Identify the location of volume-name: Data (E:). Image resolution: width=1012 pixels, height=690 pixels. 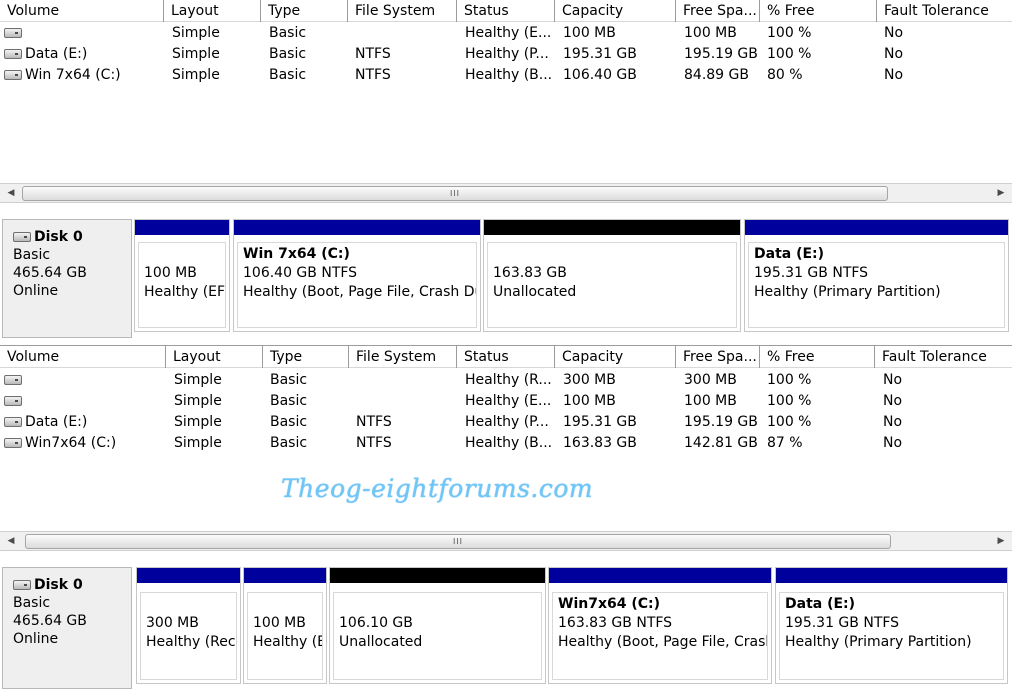
(56, 422).